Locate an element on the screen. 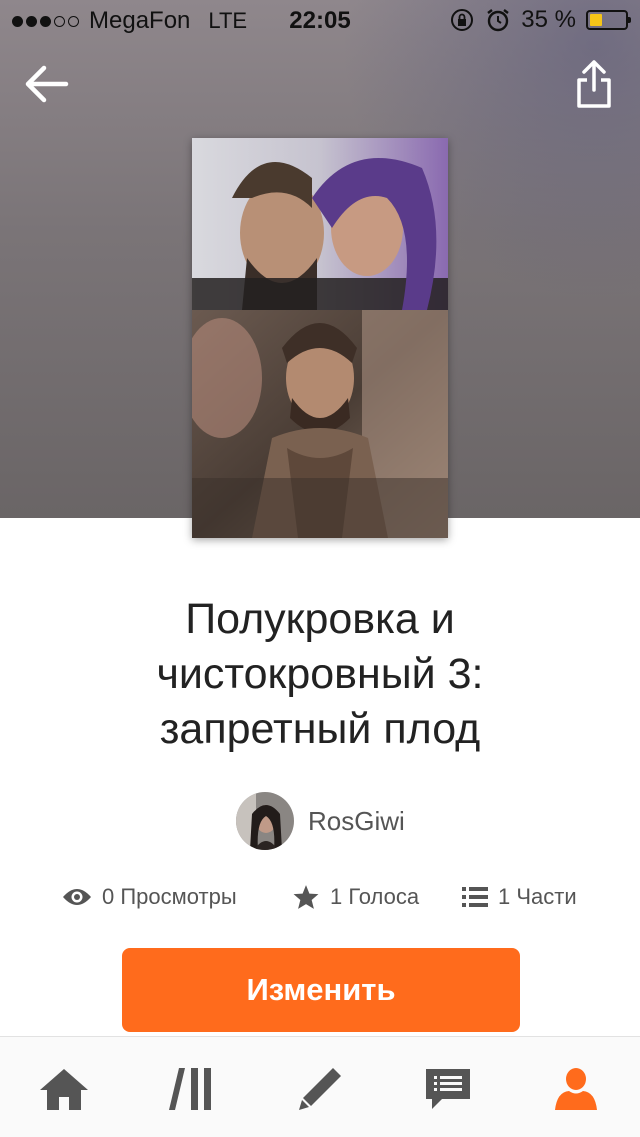  profile-icon is located at coordinates (576, 1089).